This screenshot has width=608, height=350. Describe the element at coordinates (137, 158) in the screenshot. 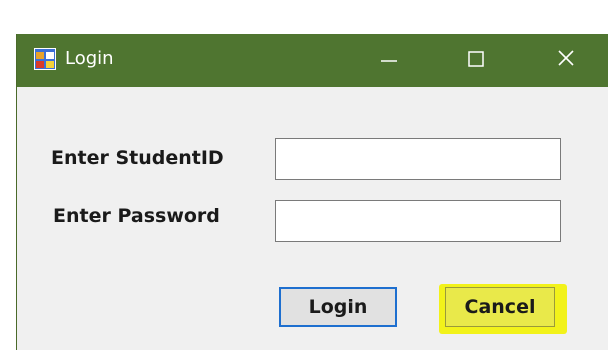

I see `student-id-label: Enter StudentID` at that location.